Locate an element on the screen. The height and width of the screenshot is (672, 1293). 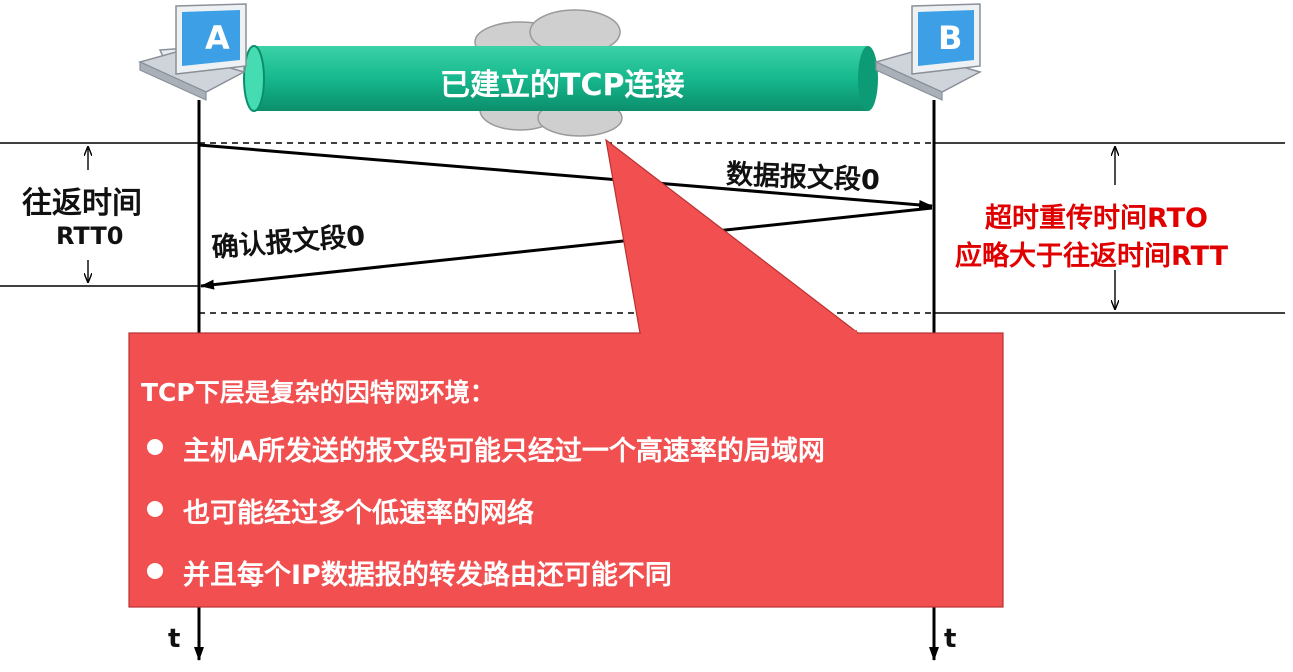
callout-bullet: 主机A所发送的报文段可能只经过一个高速率的局域网 is located at coordinates (483, 460).